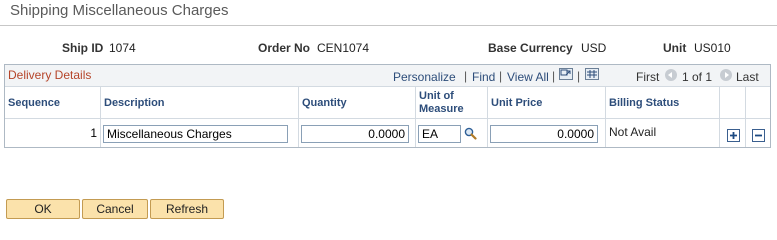  What do you see at coordinates (594, 48) in the screenshot?
I see `base-currency-value: USD` at bounding box center [594, 48].